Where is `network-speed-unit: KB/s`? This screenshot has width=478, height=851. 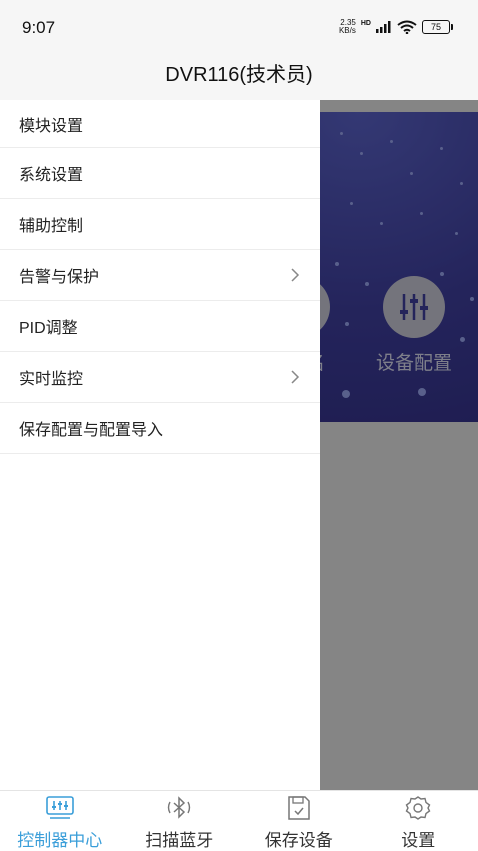 network-speed-unit: KB/s is located at coordinates (346, 31).